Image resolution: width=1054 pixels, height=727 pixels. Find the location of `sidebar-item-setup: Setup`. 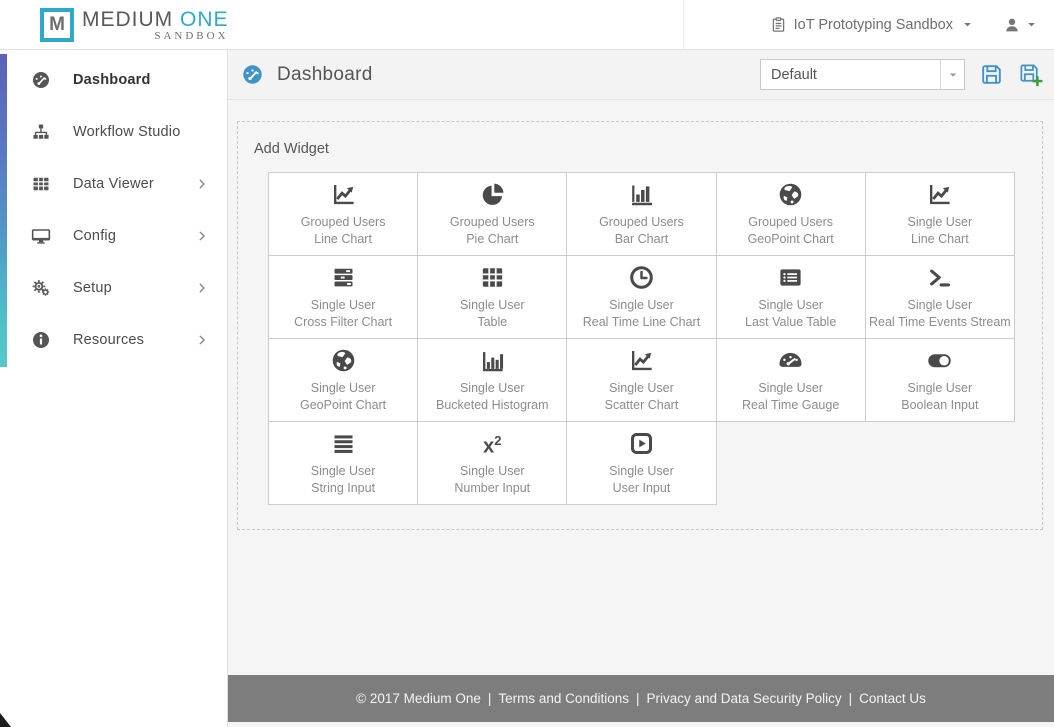

sidebar-item-setup: Setup is located at coordinates (113, 288).